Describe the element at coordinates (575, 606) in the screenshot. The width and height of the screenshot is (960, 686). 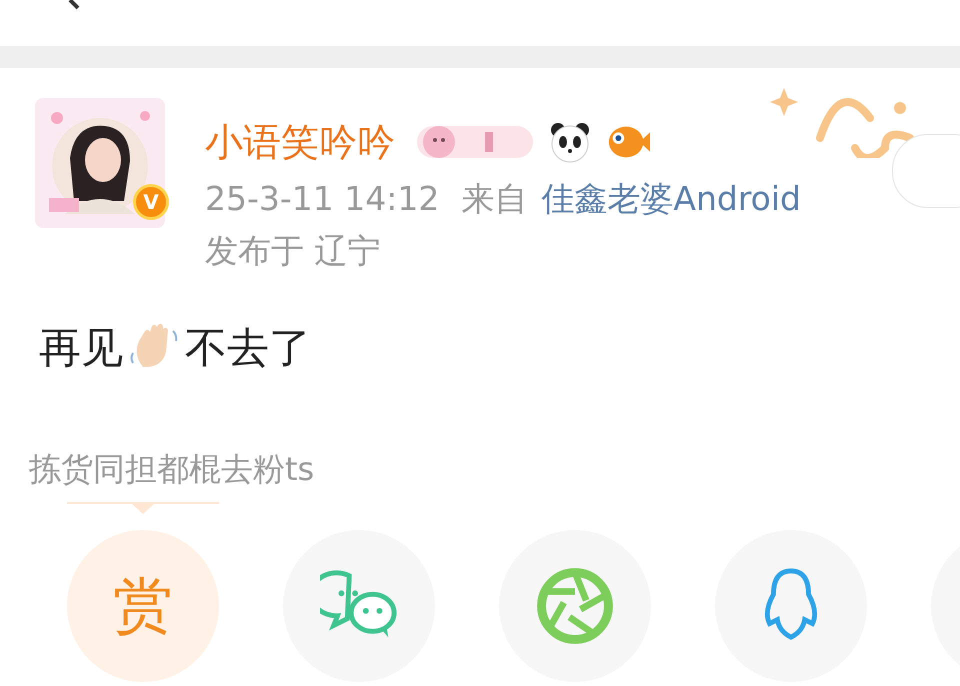
I see `aperture-icon` at that location.